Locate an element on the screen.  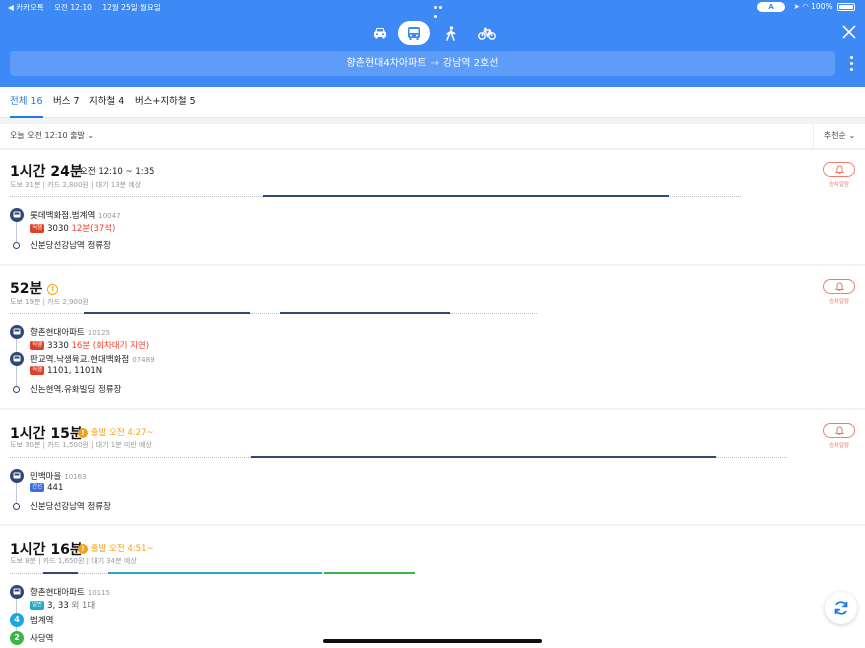
route-meta: 도보 19분 | 카드 2,900원 is located at coordinates (49, 302).